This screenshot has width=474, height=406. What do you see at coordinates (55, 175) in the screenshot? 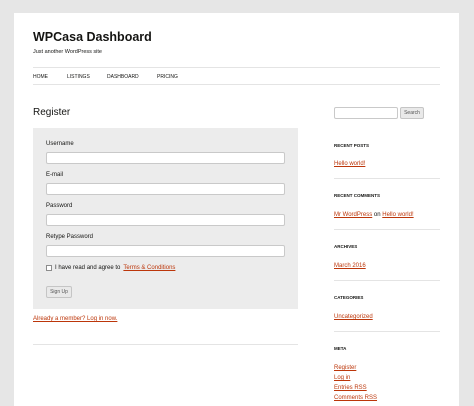
I see `email-label: E-mail` at bounding box center [55, 175].